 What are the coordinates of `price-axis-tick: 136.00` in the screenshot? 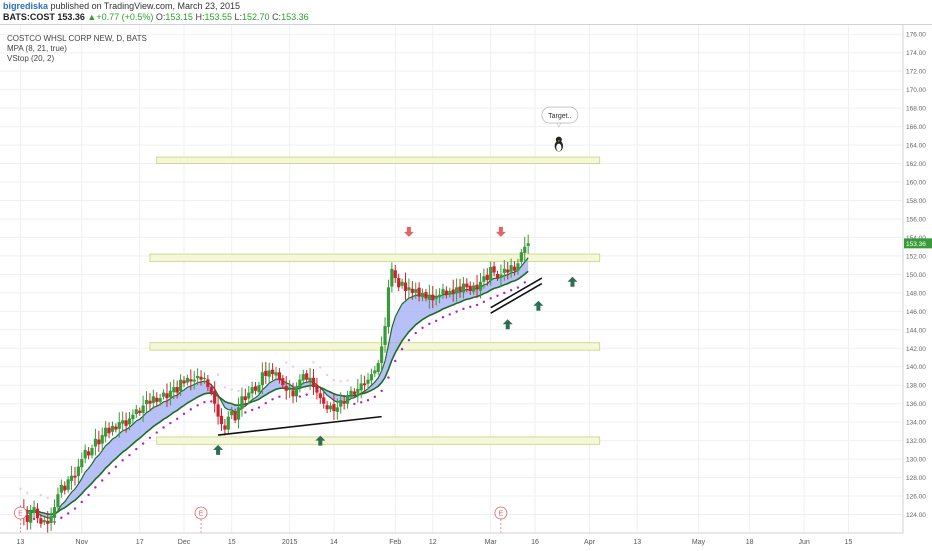 It's located at (916, 404).